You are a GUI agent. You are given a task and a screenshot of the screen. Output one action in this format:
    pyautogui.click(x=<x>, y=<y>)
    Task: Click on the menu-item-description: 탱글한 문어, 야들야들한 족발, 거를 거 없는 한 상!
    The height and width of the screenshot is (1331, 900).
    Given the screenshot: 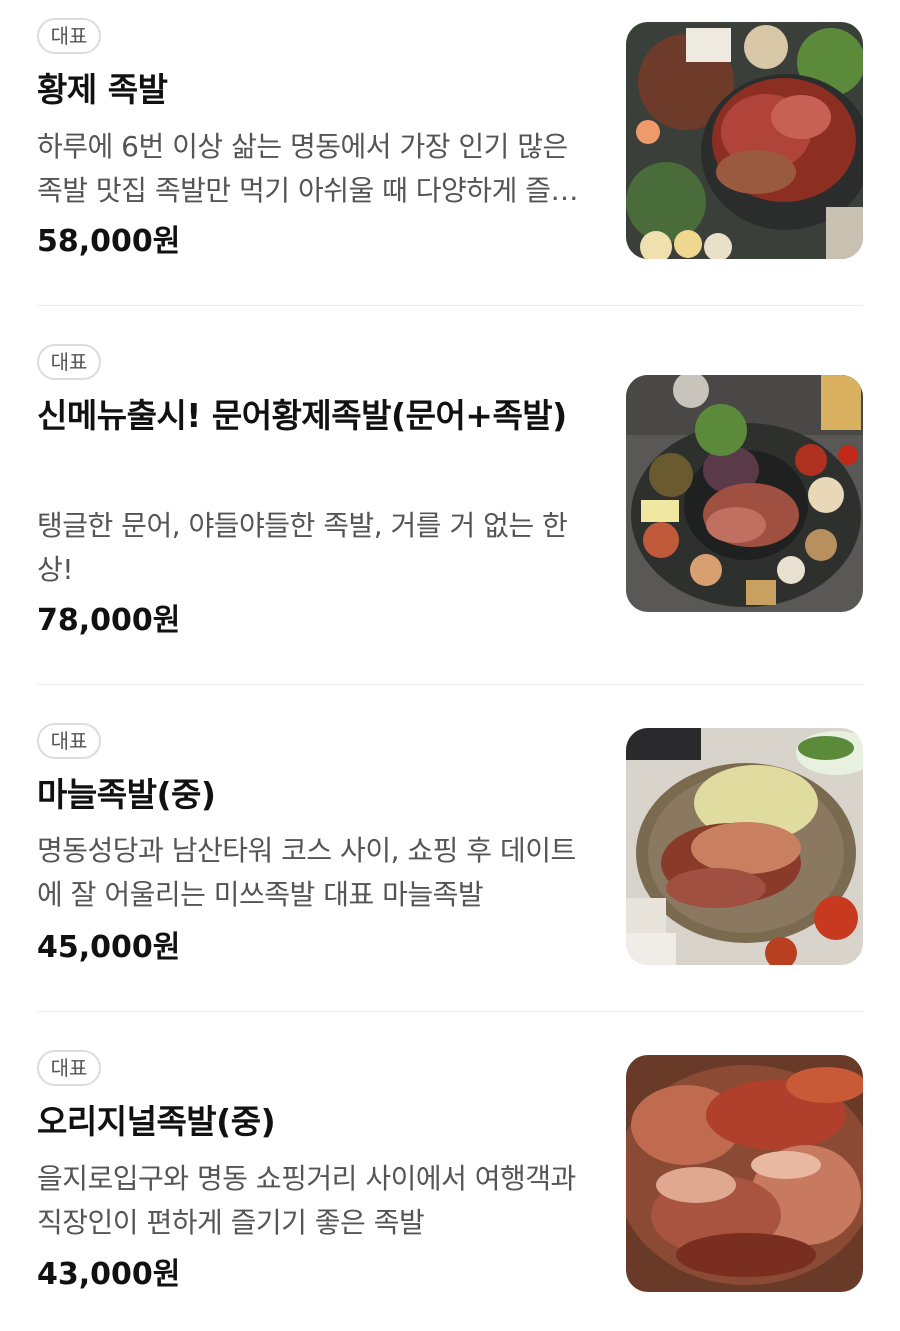 What is the action you would take?
    pyautogui.click(x=302, y=547)
    